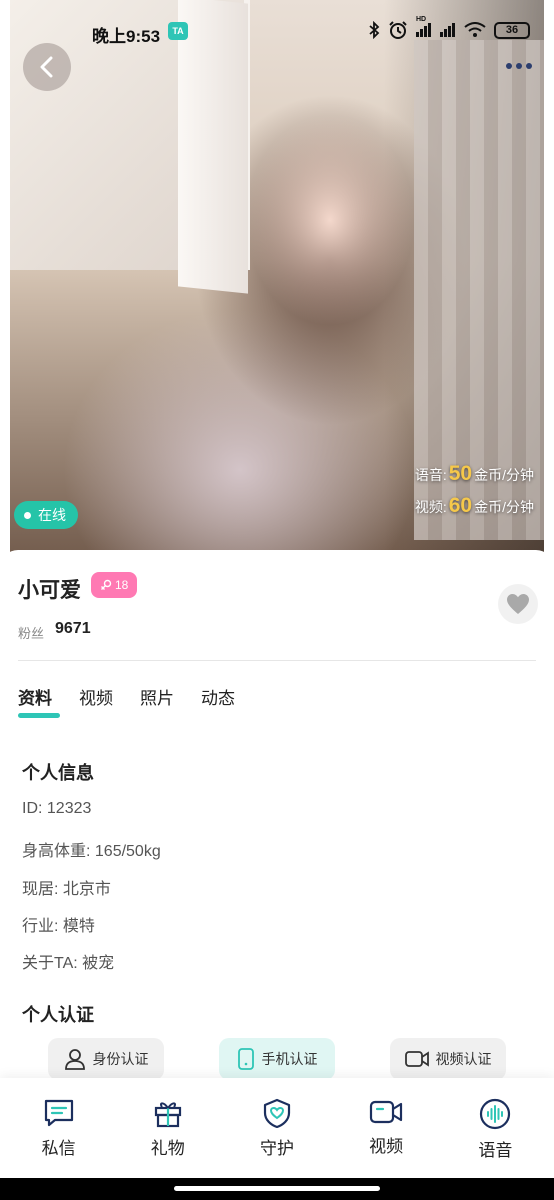 The image size is (554, 1200). I want to click on info-line-id: ID: 12323, so click(57, 808).